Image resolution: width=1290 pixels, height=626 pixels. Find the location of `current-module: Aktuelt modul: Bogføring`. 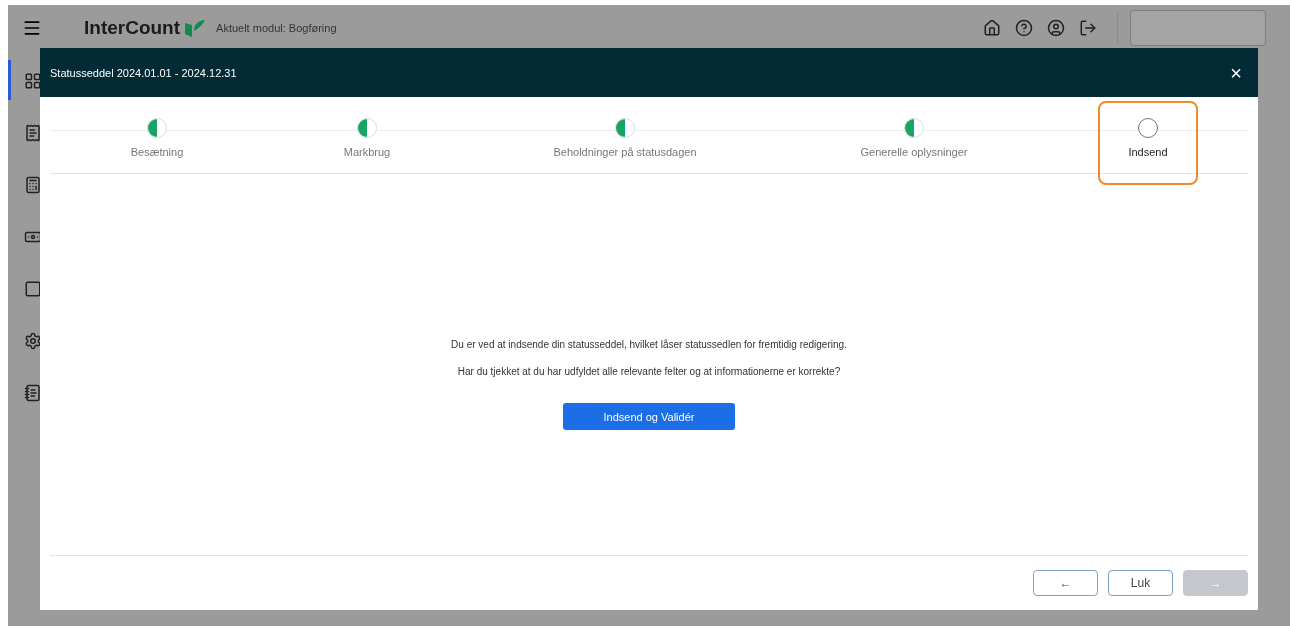

current-module: Aktuelt modul: Bogføring is located at coordinates (276, 27).